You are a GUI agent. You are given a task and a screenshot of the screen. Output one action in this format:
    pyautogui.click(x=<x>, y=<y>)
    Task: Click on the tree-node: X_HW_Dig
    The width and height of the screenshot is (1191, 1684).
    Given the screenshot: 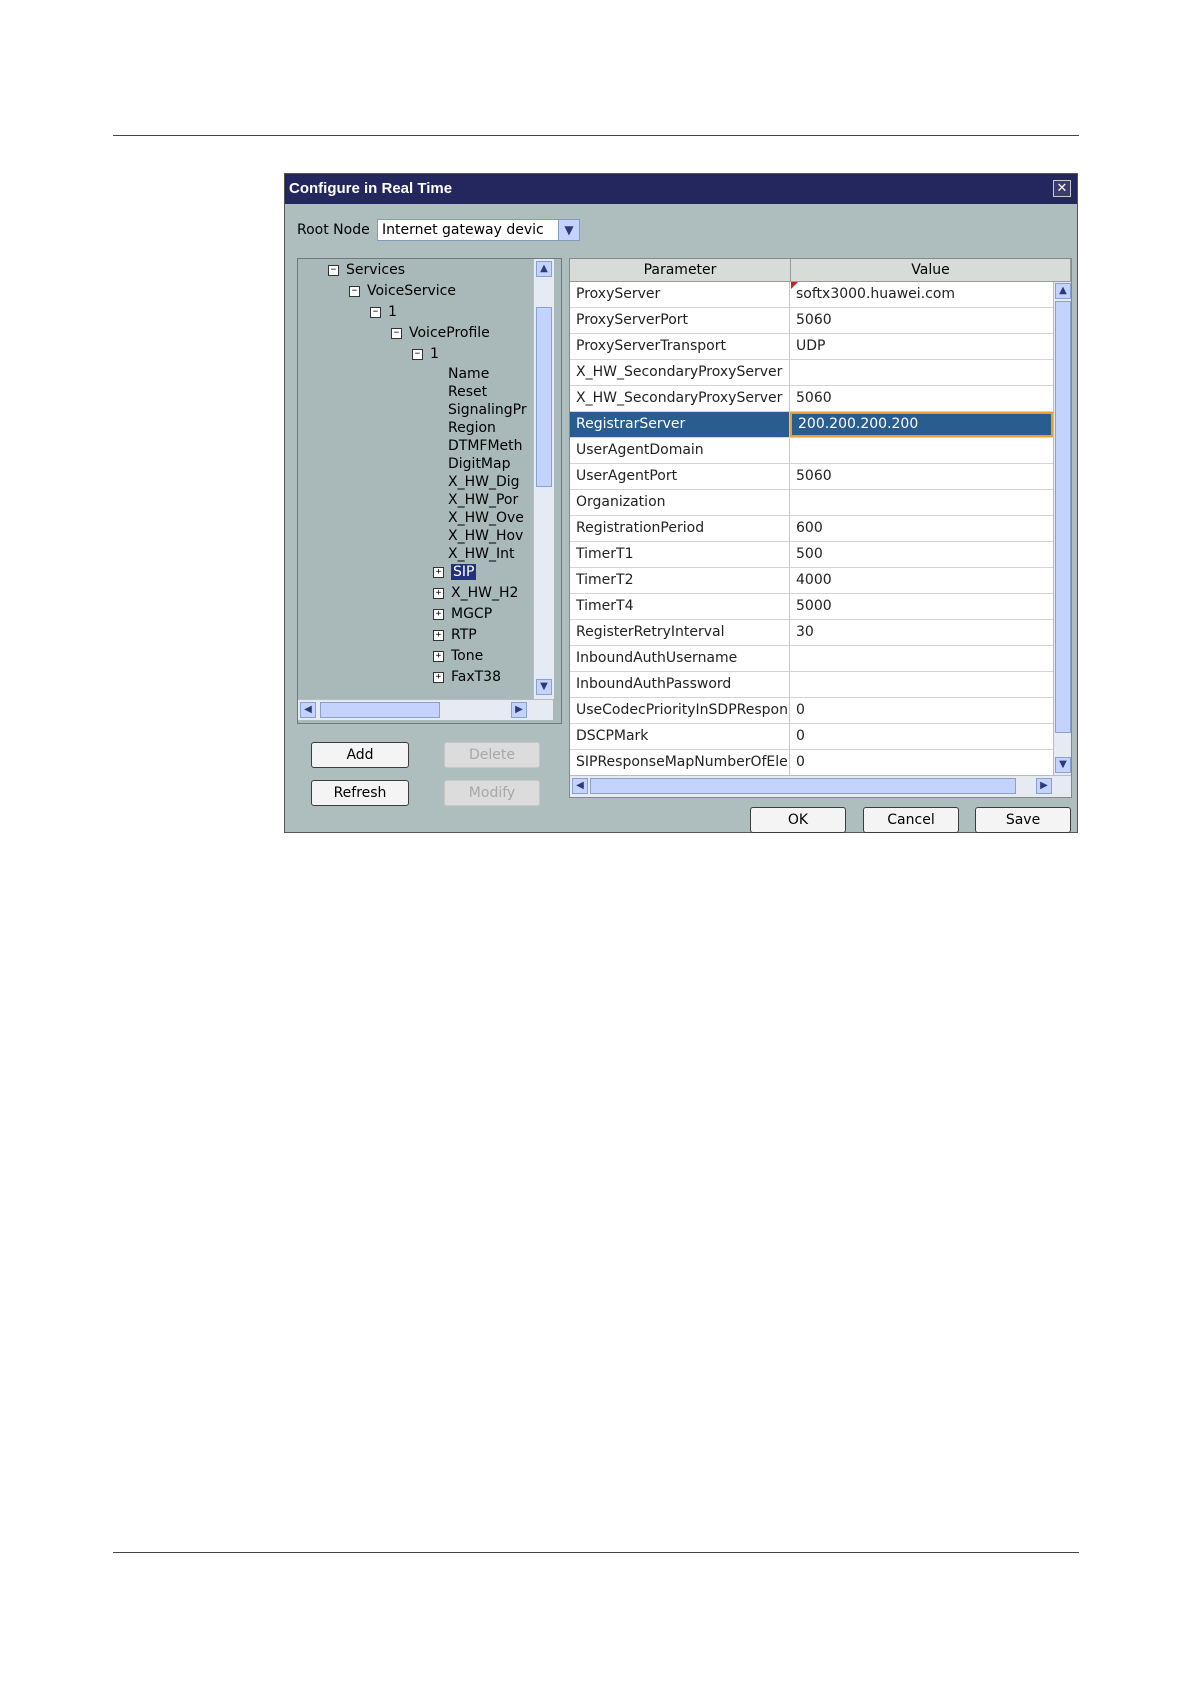 What is the action you would take?
    pyautogui.click(x=484, y=482)
    